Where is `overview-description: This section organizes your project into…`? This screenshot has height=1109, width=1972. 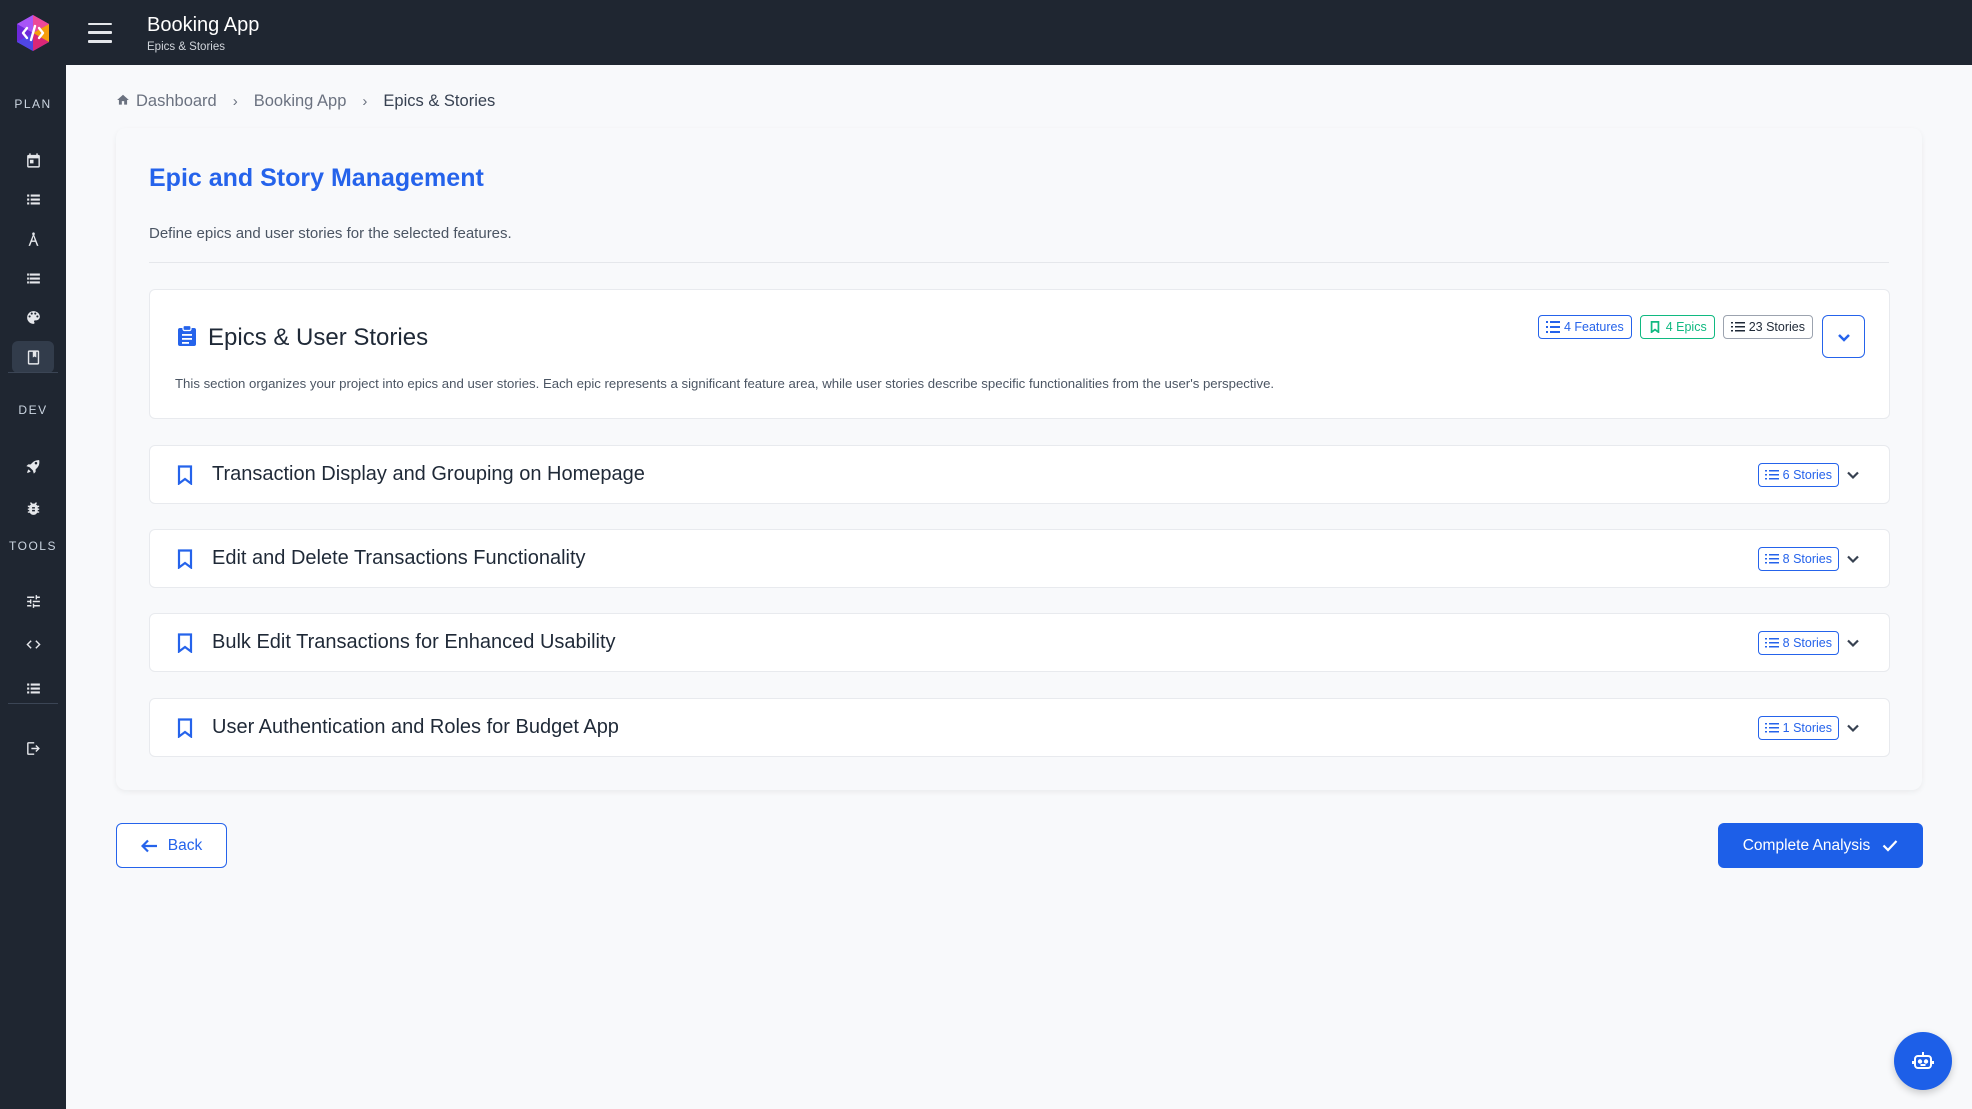
overview-description: This section organizes your project into… is located at coordinates (725, 383).